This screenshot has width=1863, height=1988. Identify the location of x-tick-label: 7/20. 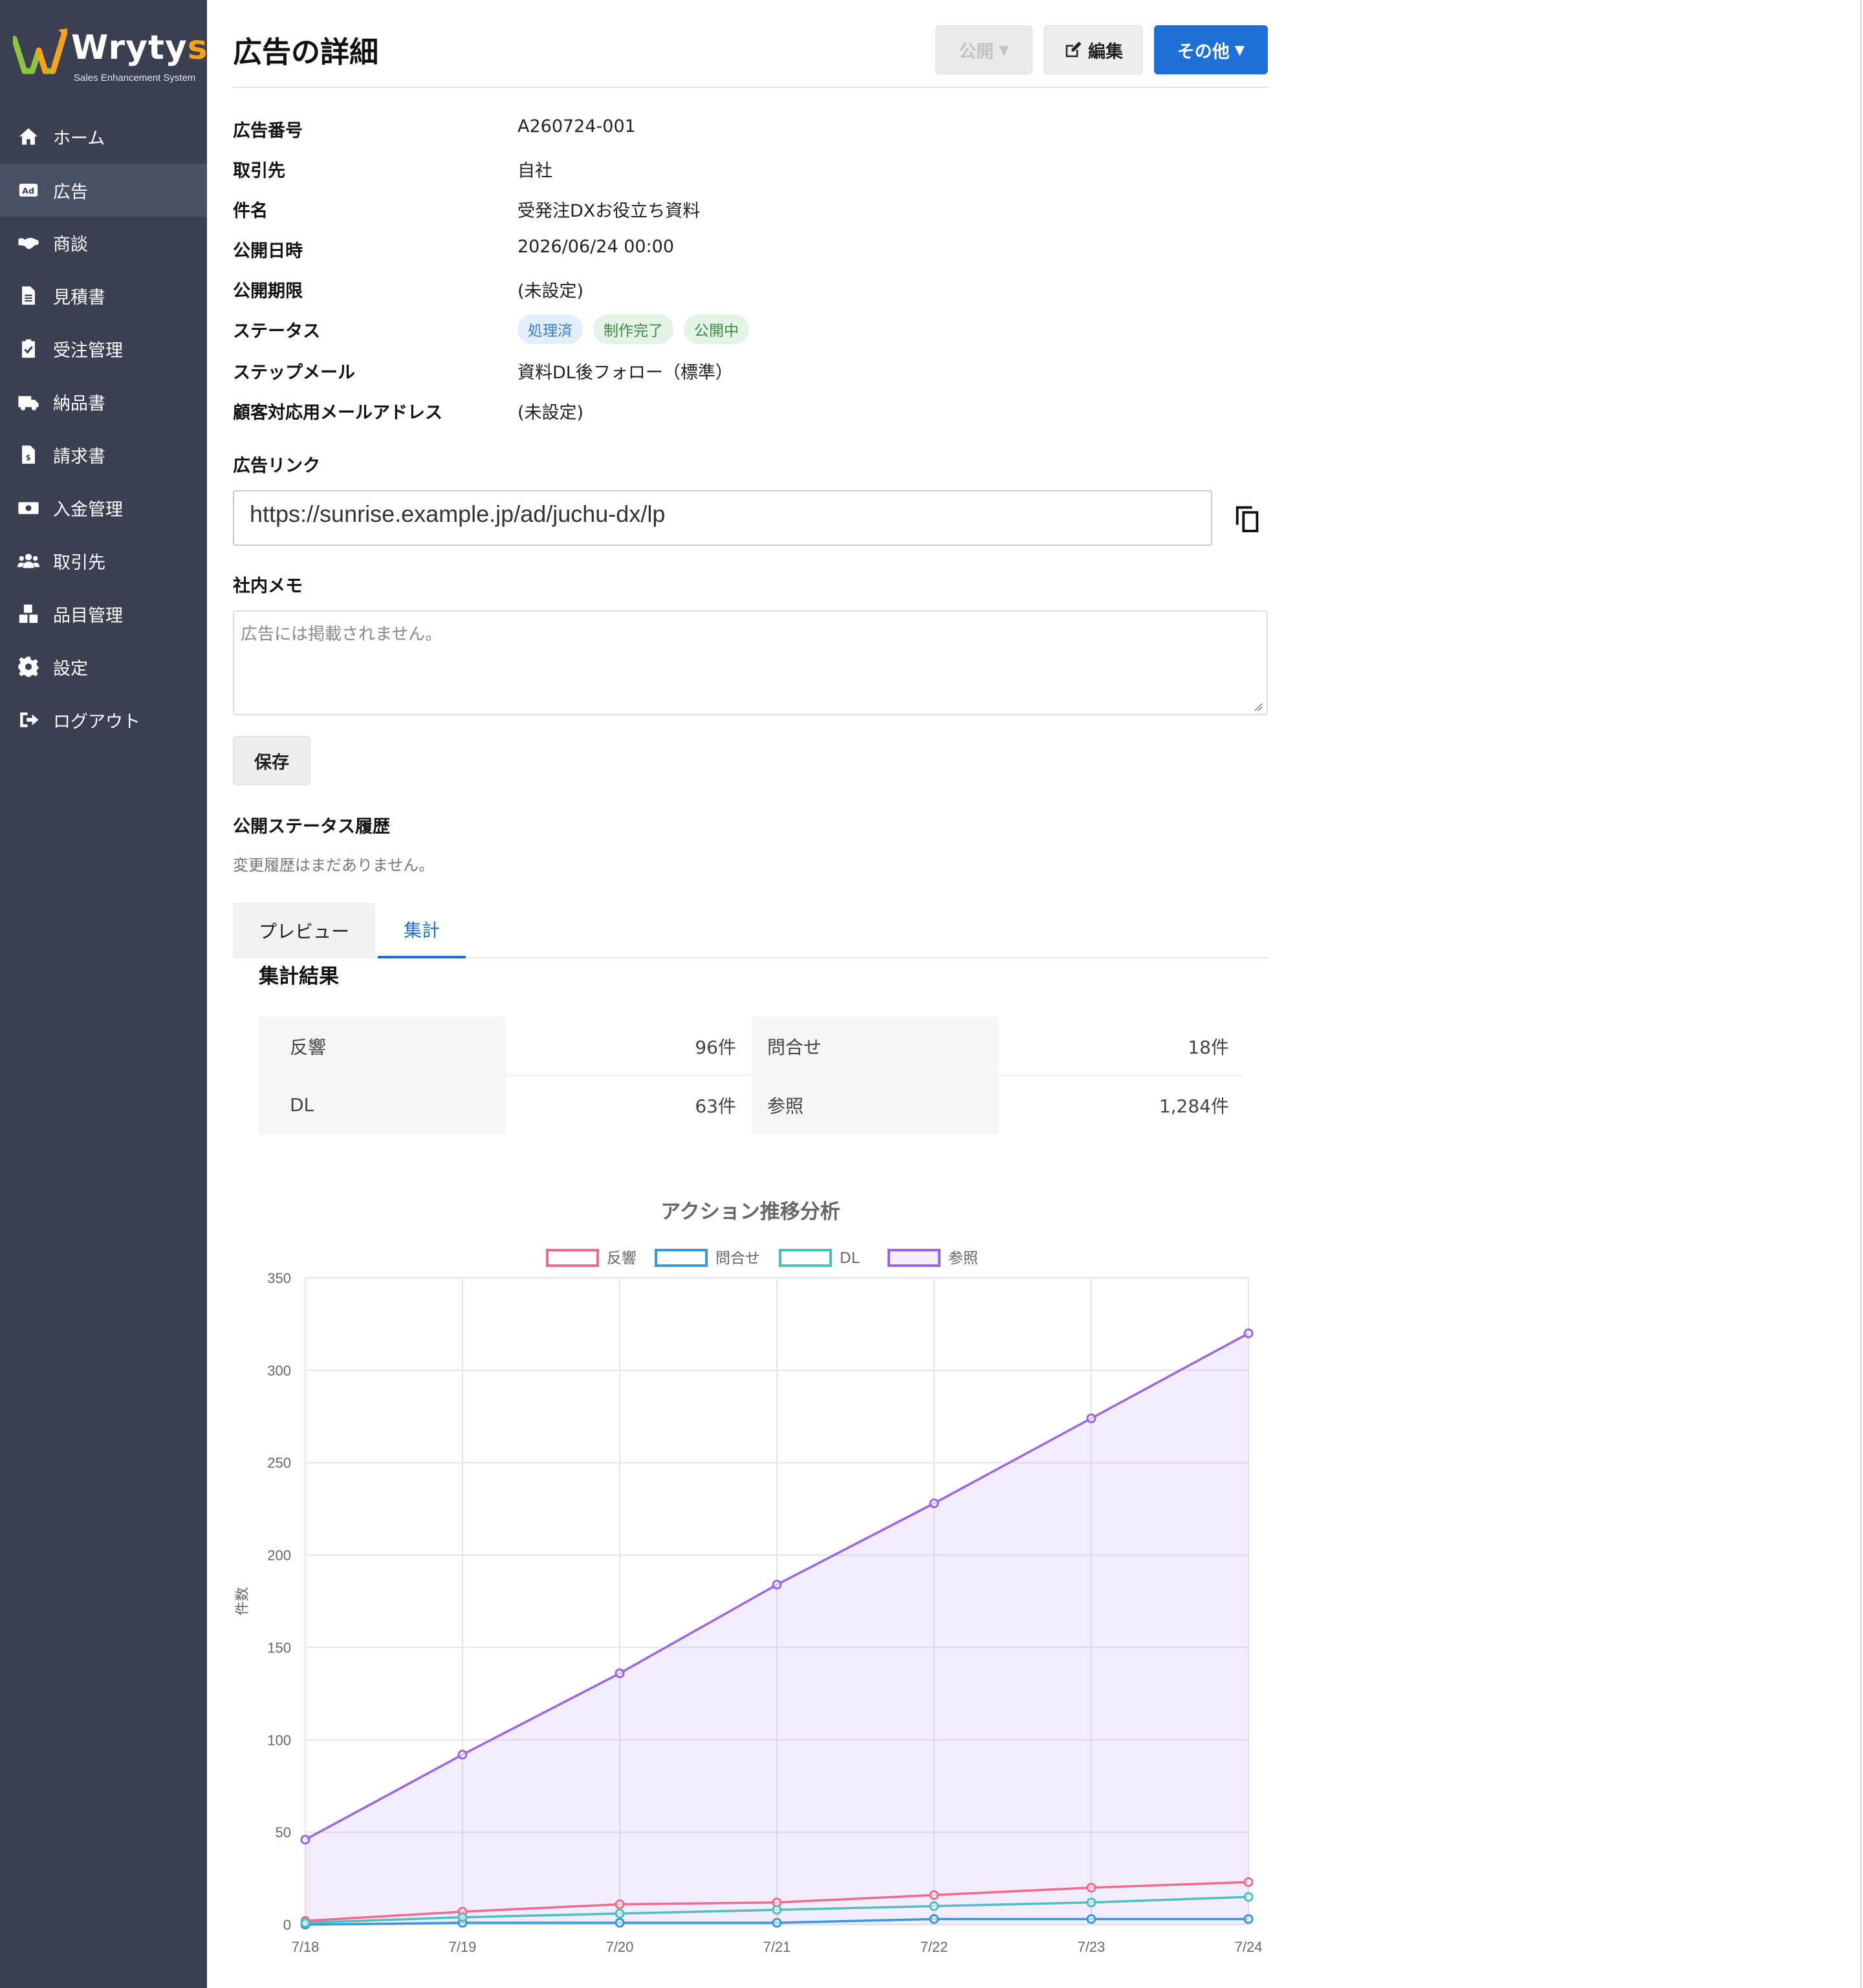
(620, 1947).